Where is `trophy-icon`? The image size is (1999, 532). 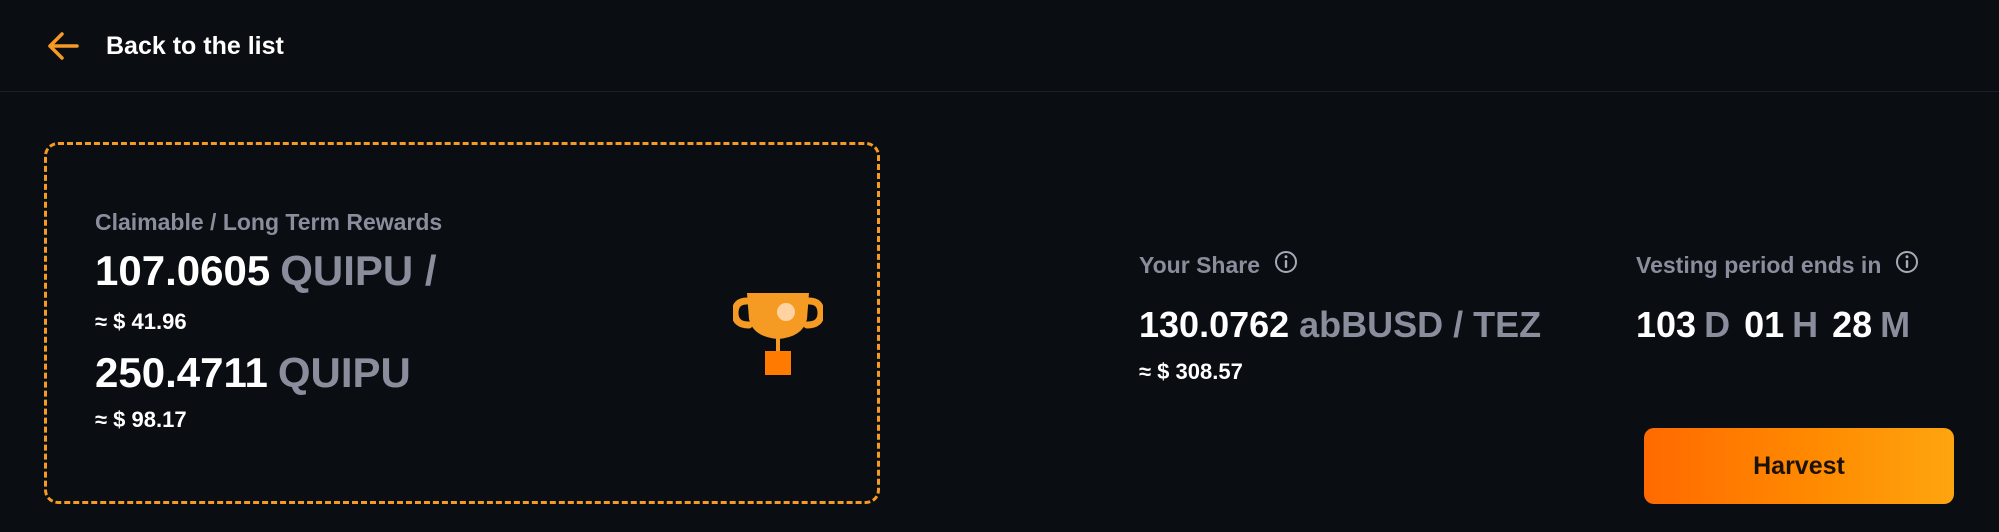 trophy-icon is located at coordinates (778, 331).